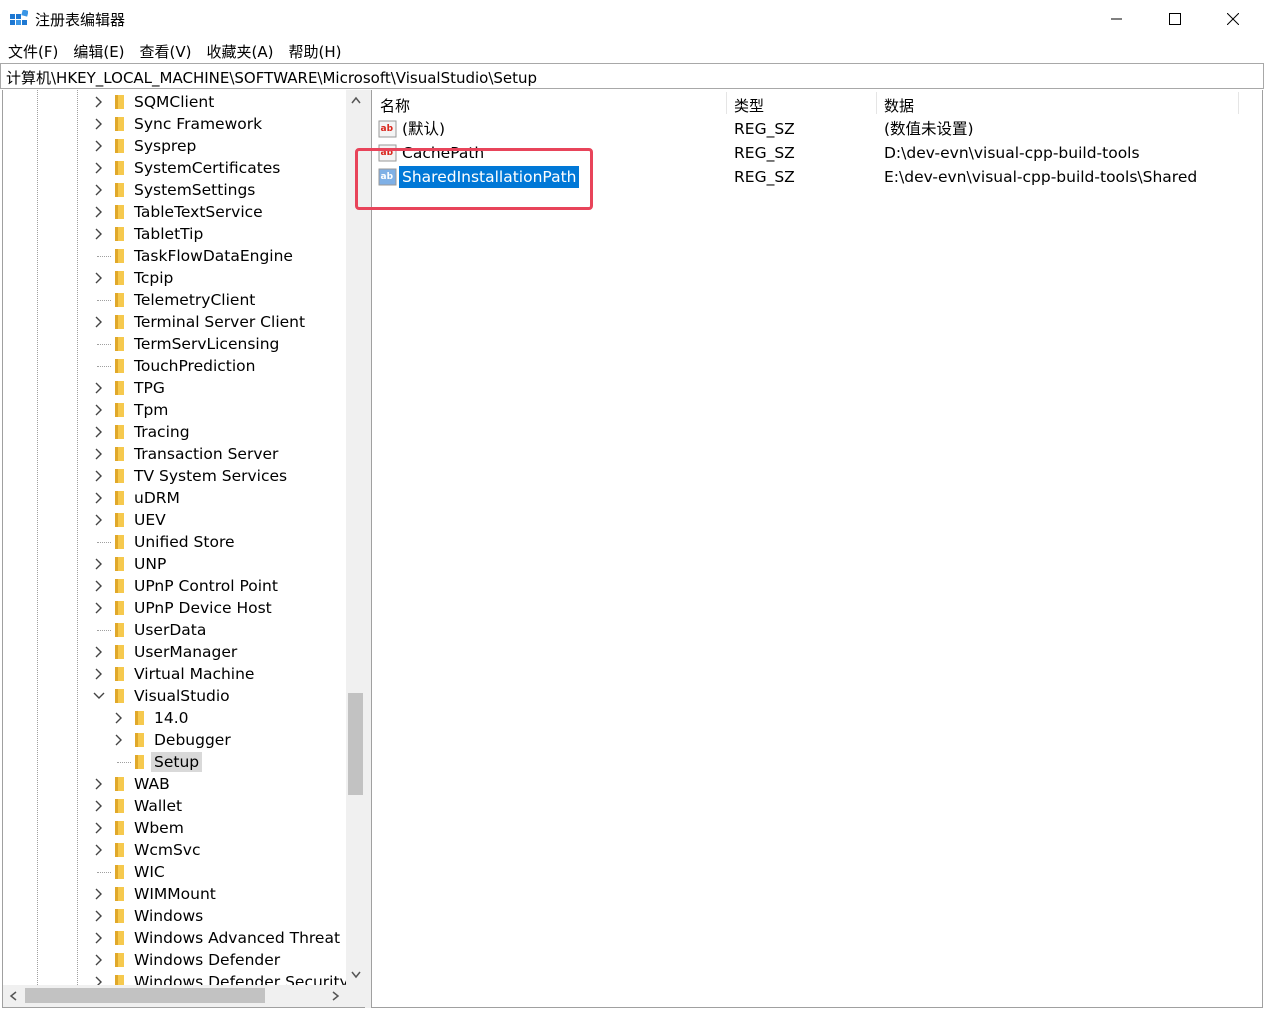 The height and width of the screenshot is (1009, 1264). Describe the element at coordinates (149, 872) in the screenshot. I see `tree-node-label: WIC` at that location.